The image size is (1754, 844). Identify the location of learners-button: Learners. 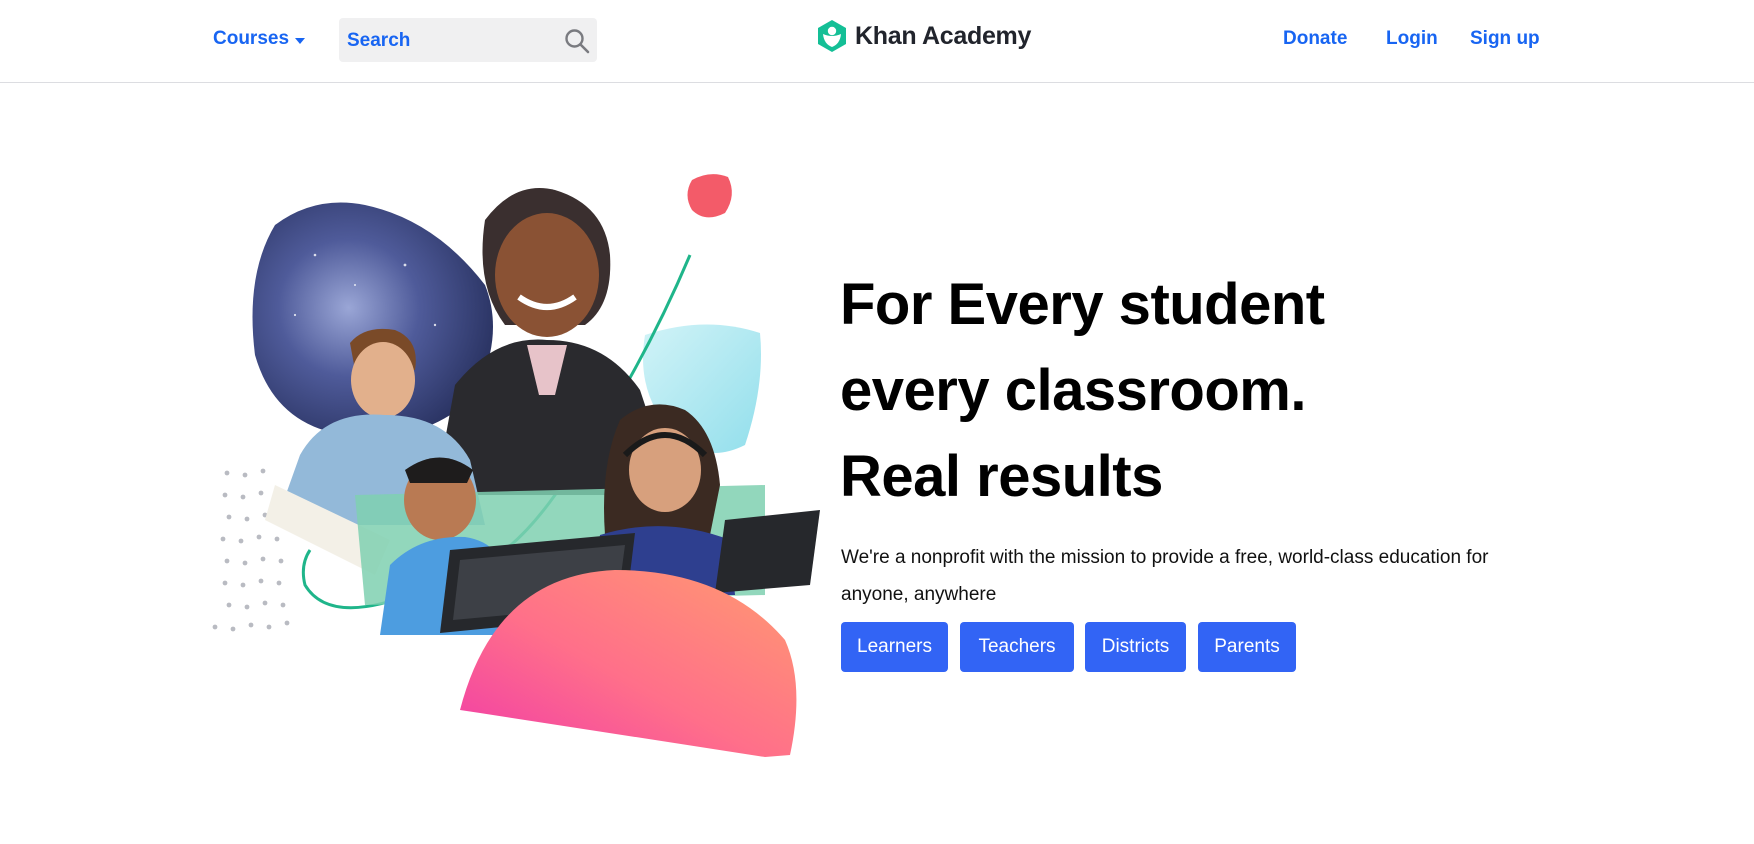
(894, 647).